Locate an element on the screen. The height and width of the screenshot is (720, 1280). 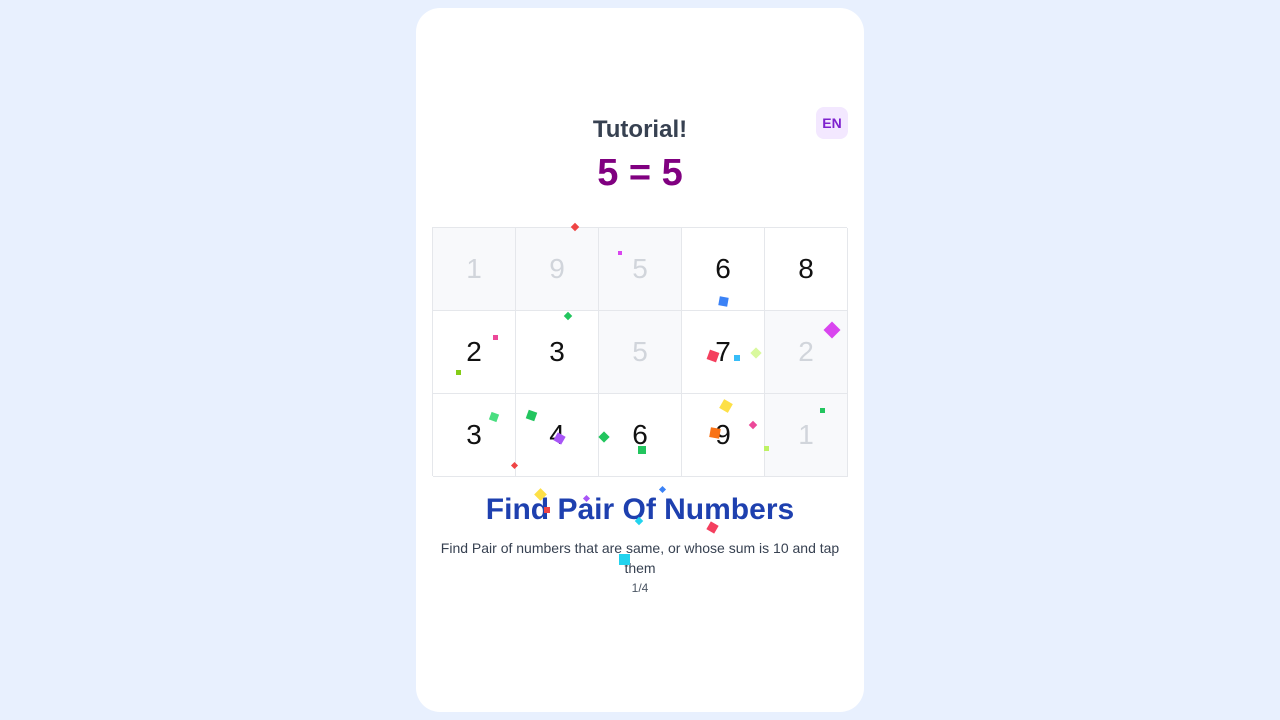
language-button: EN is located at coordinates (832, 123).